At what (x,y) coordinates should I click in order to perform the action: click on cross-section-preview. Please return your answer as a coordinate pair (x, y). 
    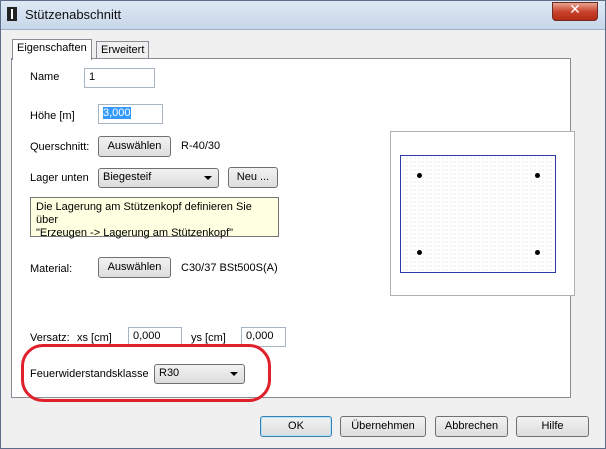
    Looking at the image, I should click on (482, 213).